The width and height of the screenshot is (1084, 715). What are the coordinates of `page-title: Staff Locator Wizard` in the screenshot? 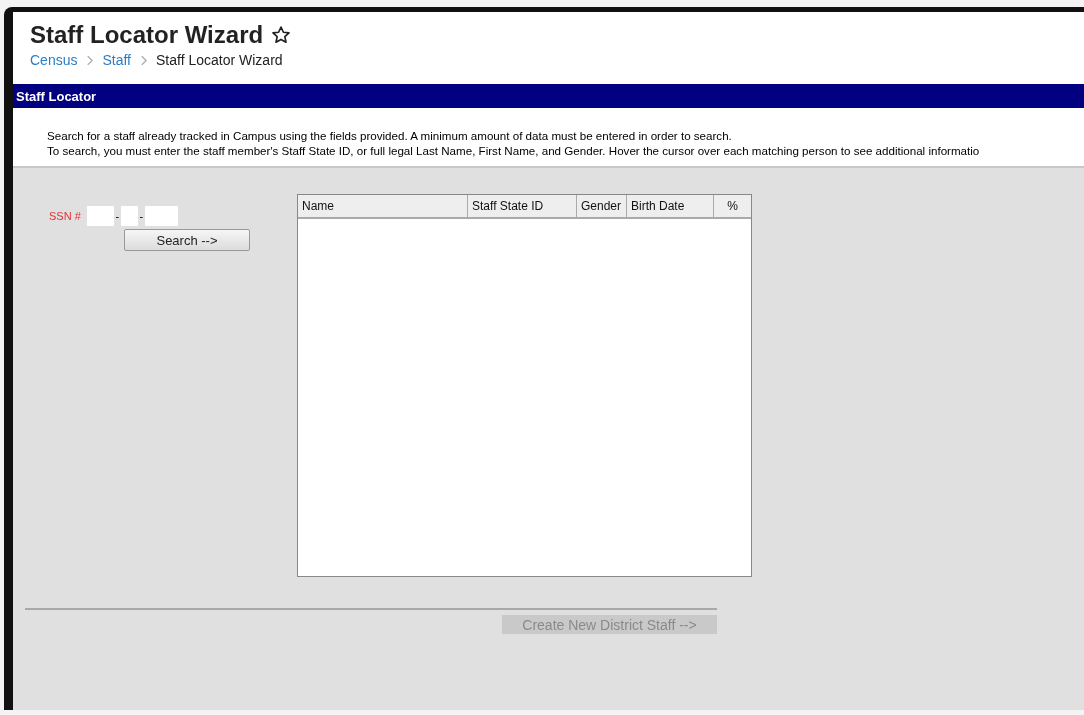 It's located at (147, 35).